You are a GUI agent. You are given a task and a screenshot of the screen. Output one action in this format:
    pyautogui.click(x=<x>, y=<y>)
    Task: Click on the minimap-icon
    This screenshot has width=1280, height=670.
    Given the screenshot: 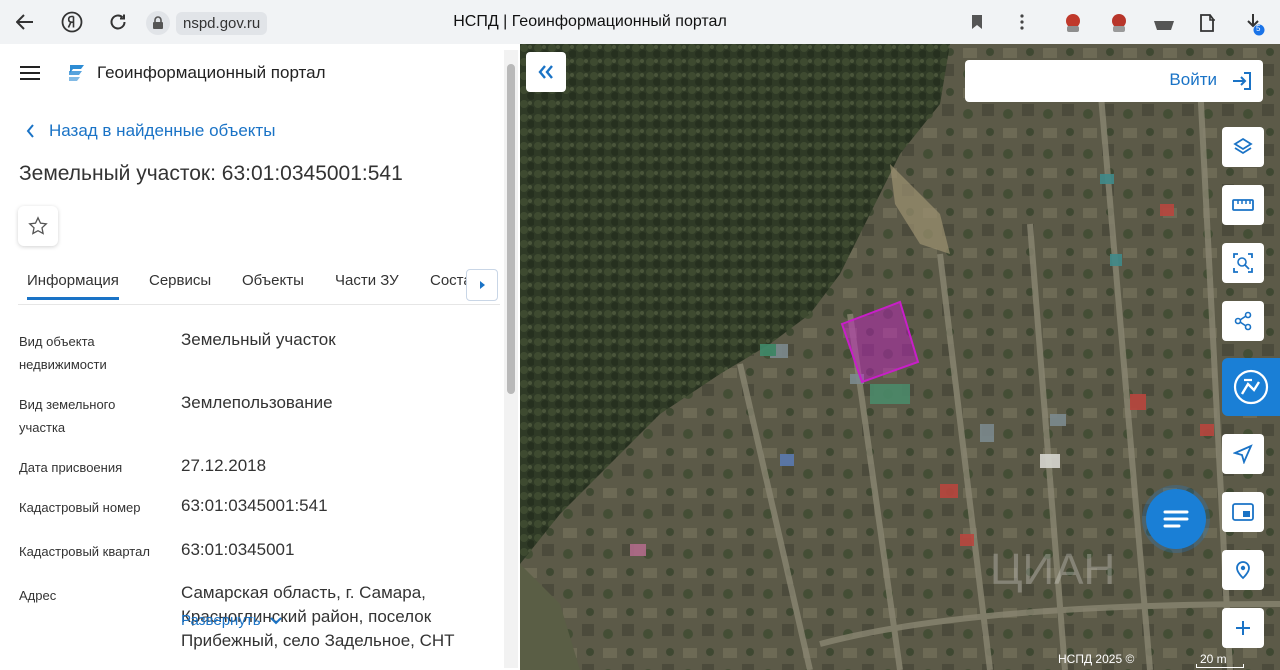 What is the action you would take?
    pyautogui.click(x=1243, y=512)
    